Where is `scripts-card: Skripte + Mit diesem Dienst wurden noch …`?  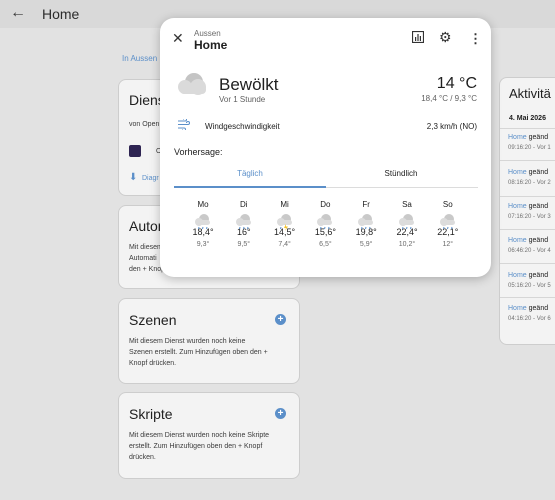 scripts-card: Skripte + Mit diesem Dienst wurden noch … is located at coordinates (209, 435).